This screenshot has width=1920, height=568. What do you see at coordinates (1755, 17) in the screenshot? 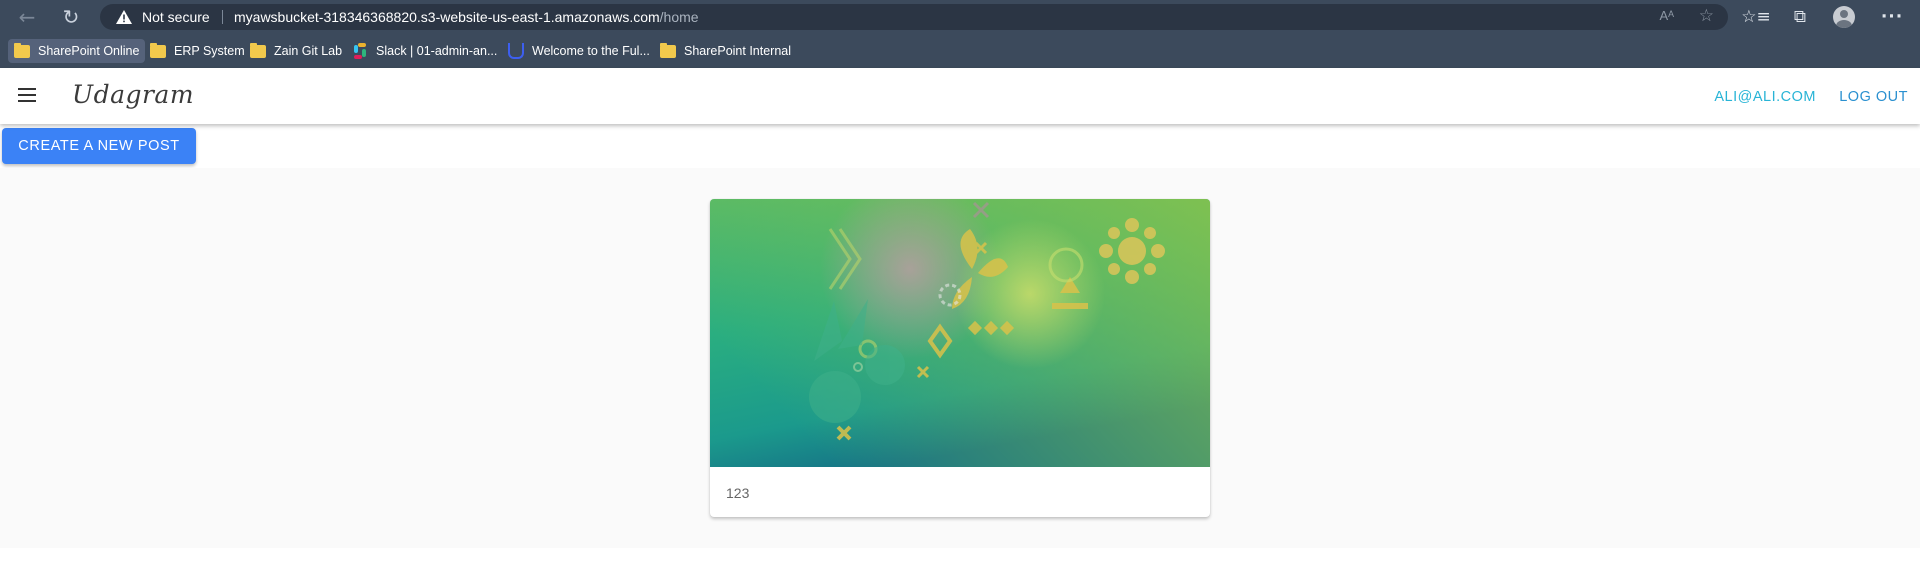
I see `favorites-icon: ☆≡` at bounding box center [1755, 17].